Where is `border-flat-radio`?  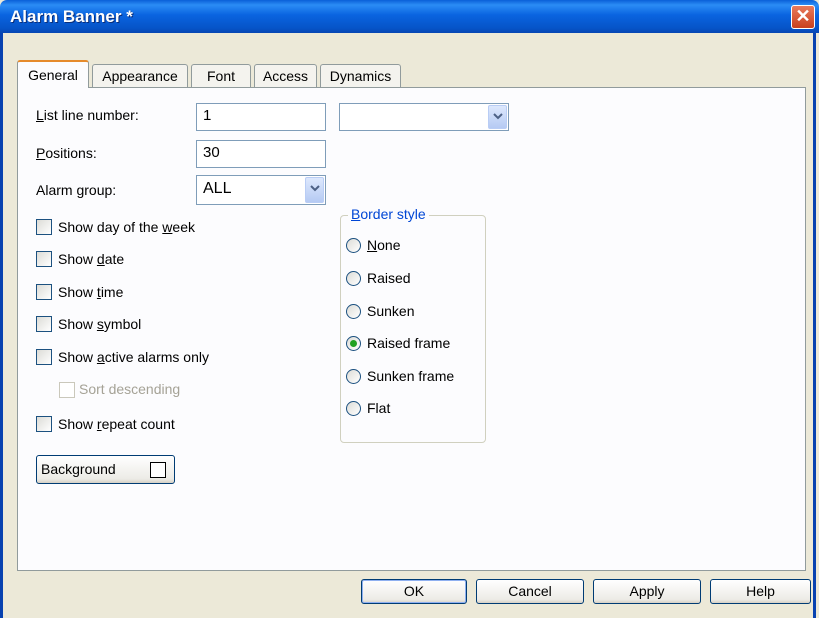 border-flat-radio is located at coordinates (353, 408).